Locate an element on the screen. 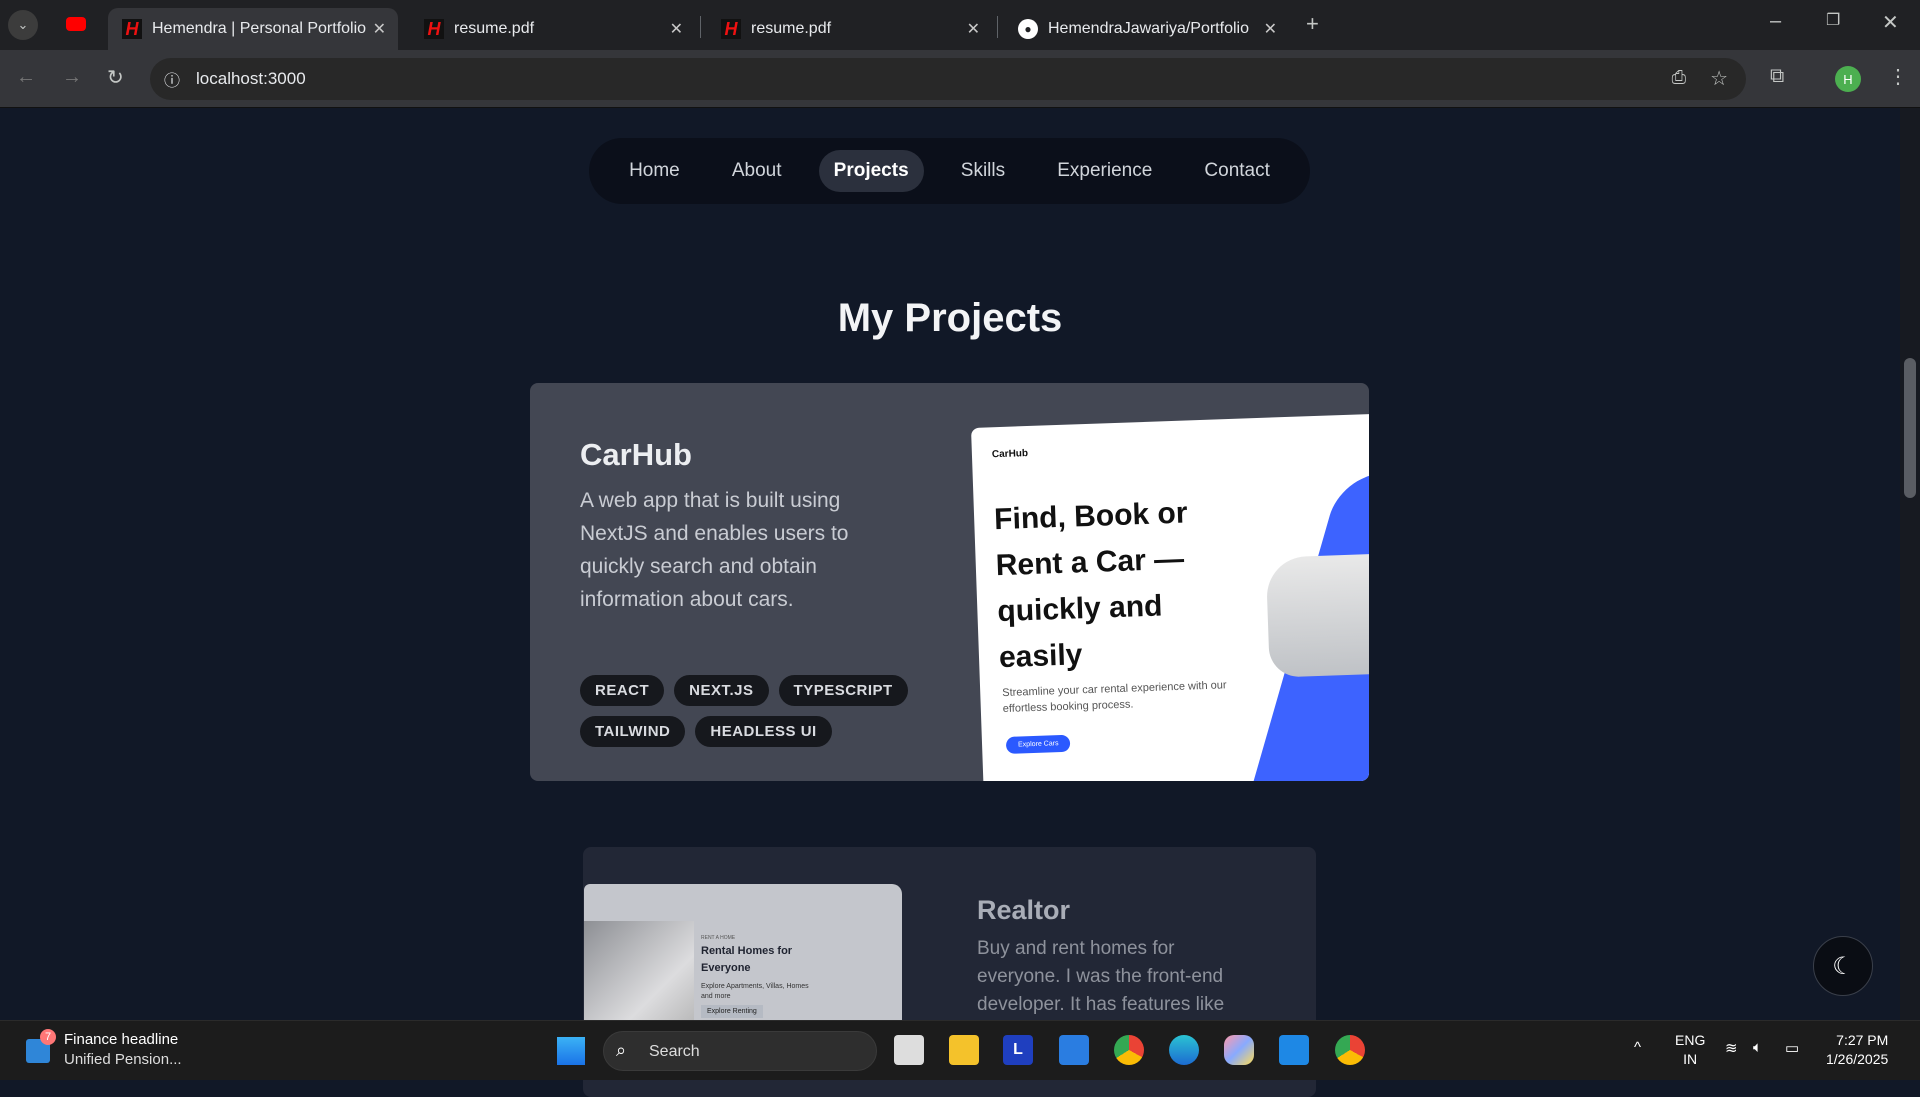 The height and width of the screenshot is (1097, 1920). news-title: Finance headline is located at coordinates (121, 1039).